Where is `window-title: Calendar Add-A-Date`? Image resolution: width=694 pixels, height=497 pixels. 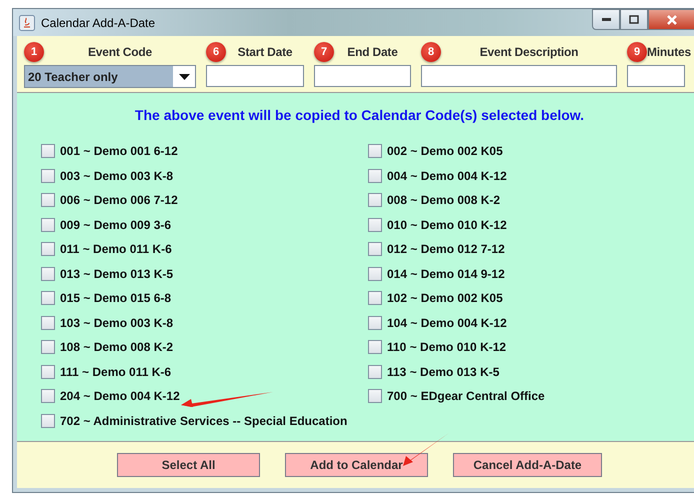 window-title: Calendar Add-A-Date is located at coordinates (98, 23).